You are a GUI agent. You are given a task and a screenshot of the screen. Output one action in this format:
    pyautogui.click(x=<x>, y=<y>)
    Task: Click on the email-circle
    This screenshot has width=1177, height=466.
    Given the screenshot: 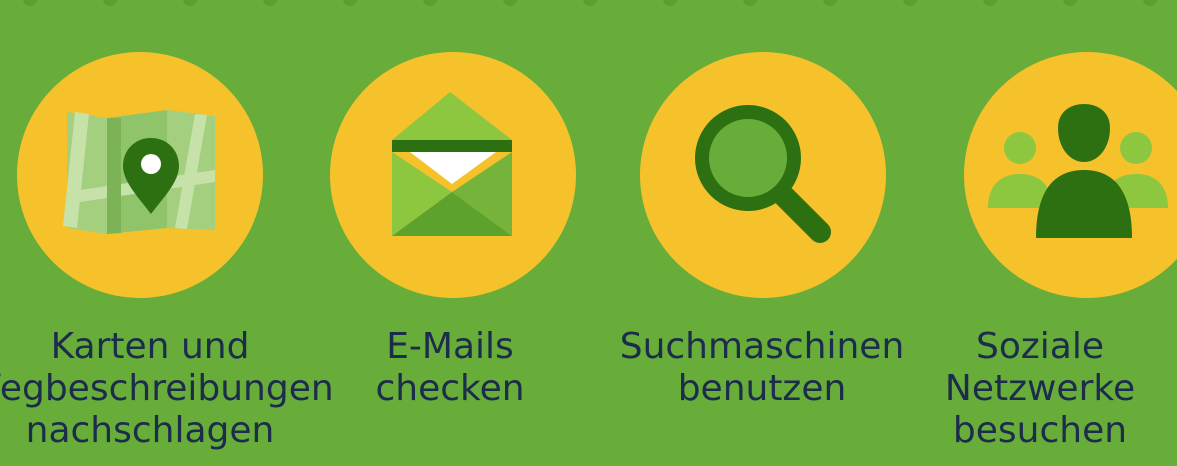 What is the action you would take?
    pyautogui.click(x=453, y=175)
    